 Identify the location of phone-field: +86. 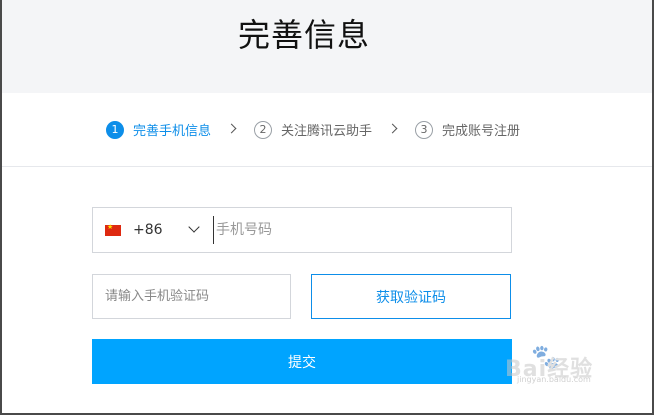
(302, 230).